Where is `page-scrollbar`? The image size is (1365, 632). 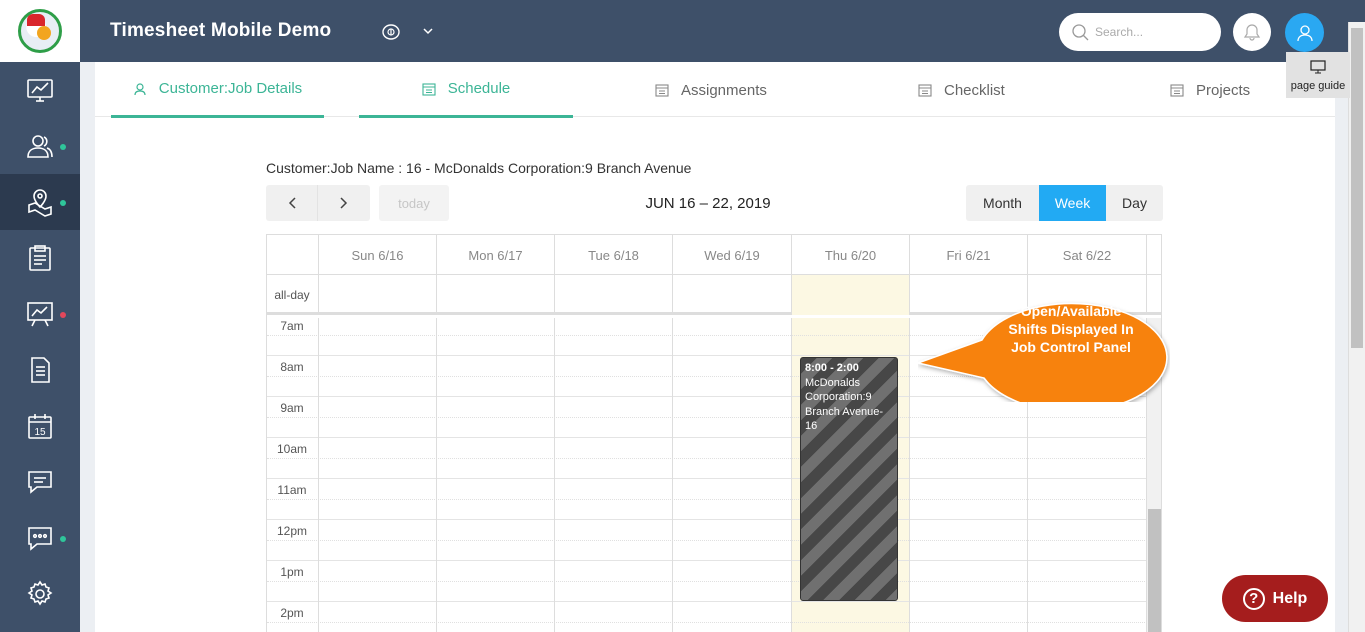
page-scrollbar is located at coordinates (1356, 327).